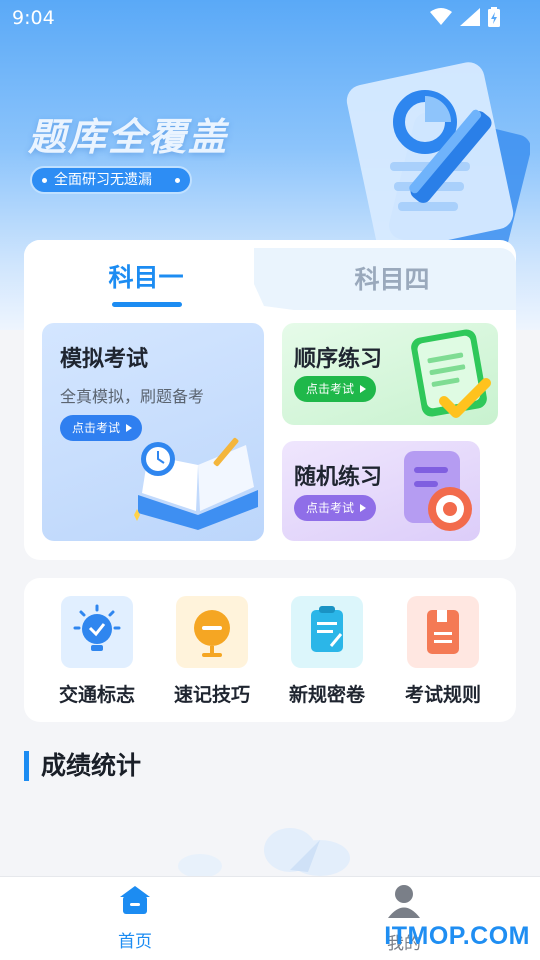 Image resolution: width=540 pixels, height=960 pixels. What do you see at coordinates (135, 942) in the screenshot?
I see `nav-label: 首页` at bounding box center [135, 942].